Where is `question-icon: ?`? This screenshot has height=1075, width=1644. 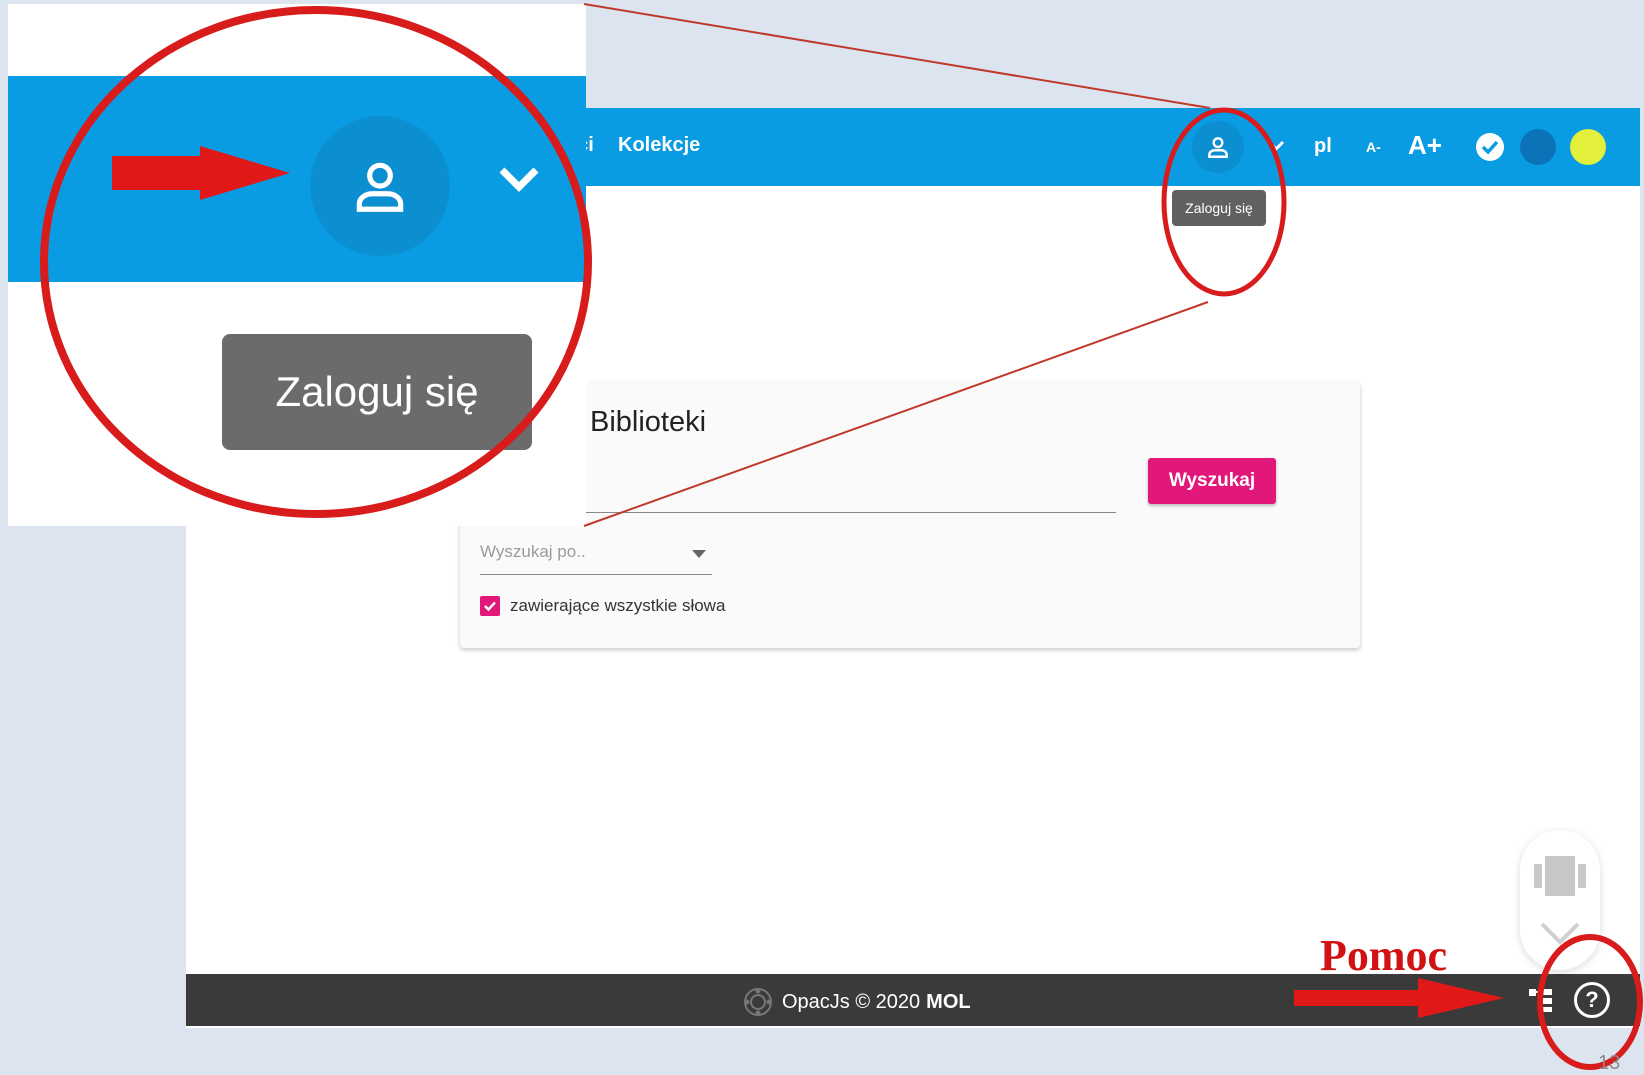 question-icon: ? is located at coordinates (1592, 999).